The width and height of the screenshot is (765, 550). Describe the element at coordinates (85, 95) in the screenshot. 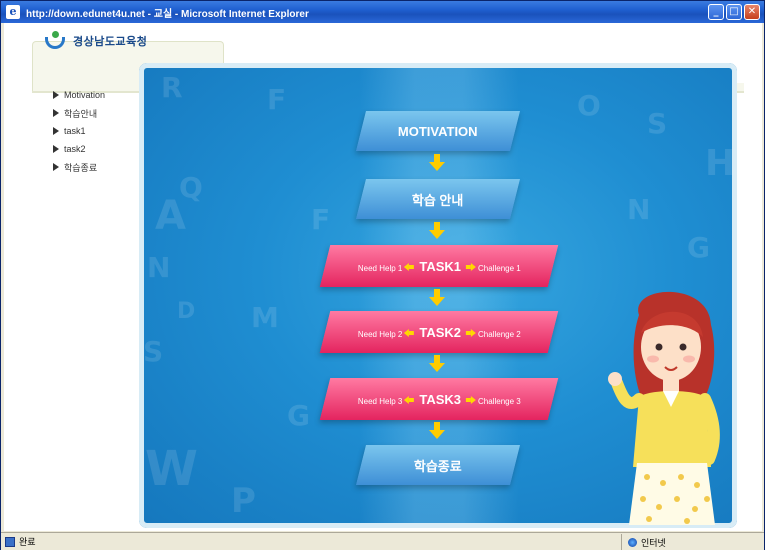

I see `sidebar-item-label: Motivation` at that location.